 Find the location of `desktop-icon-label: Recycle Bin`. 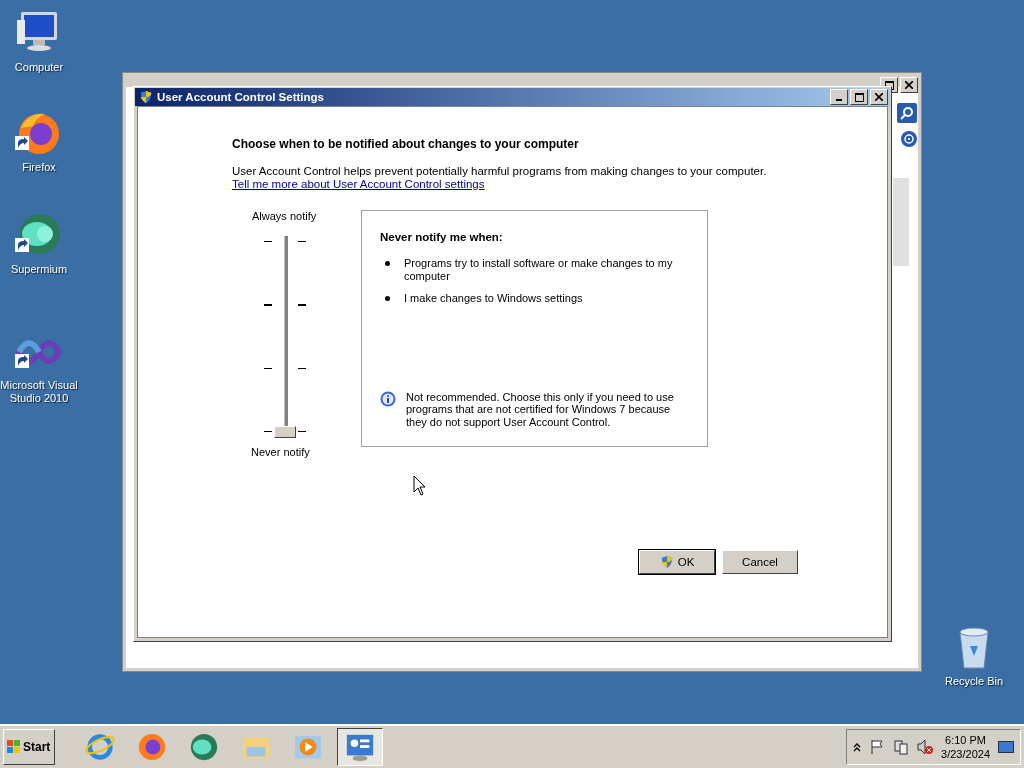

desktop-icon-label: Recycle Bin is located at coordinates (974, 681).